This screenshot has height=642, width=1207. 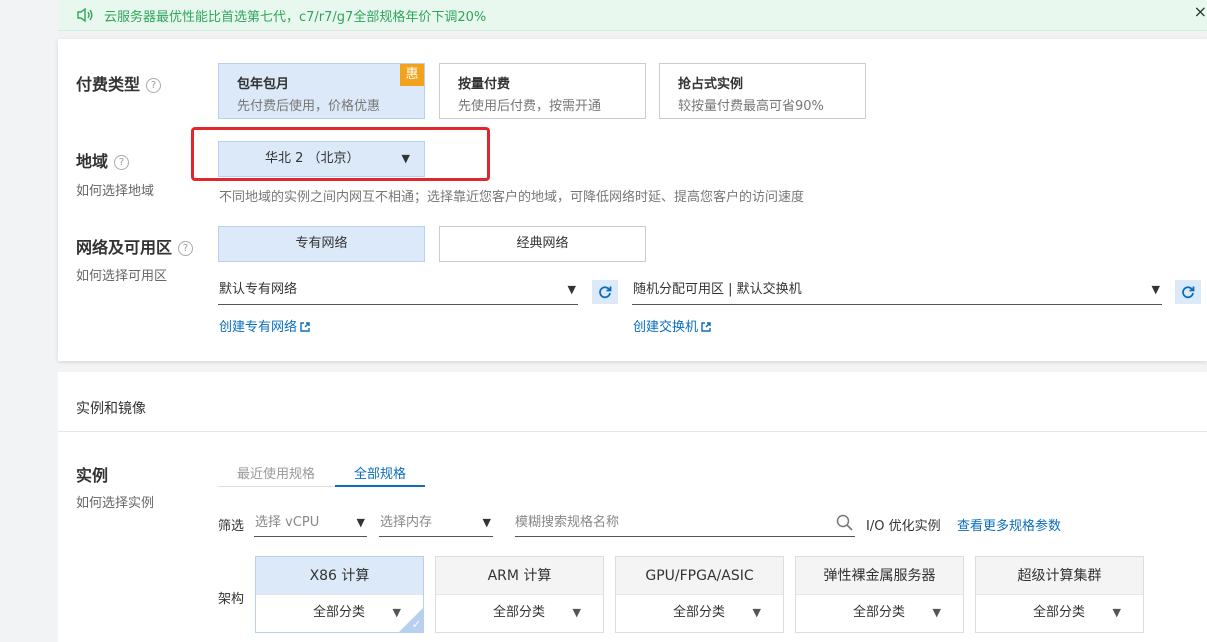 I want to click on arch-option-arm: ARM 计算 全部分类 ▼, so click(x=519, y=594).